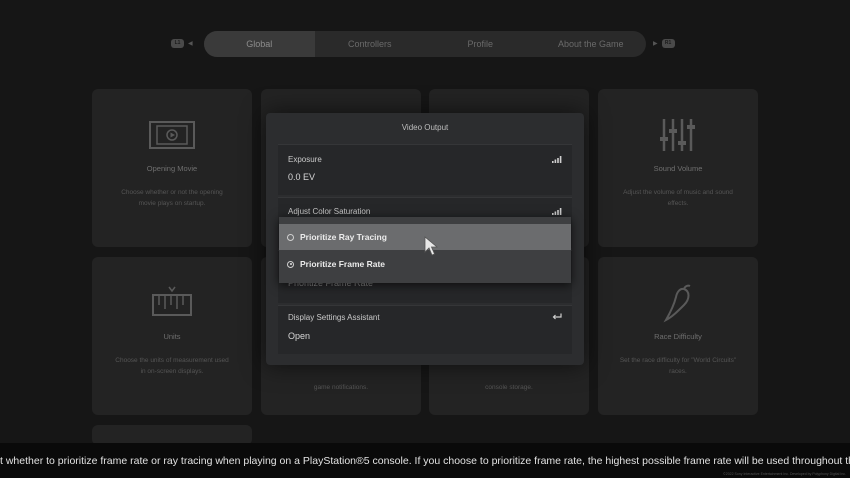 Image resolution: width=850 pixels, height=478 pixels. What do you see at coordinates (678, 135) in the screenshot?
I see `equalizer-icon` at bounding box center [678, 135].